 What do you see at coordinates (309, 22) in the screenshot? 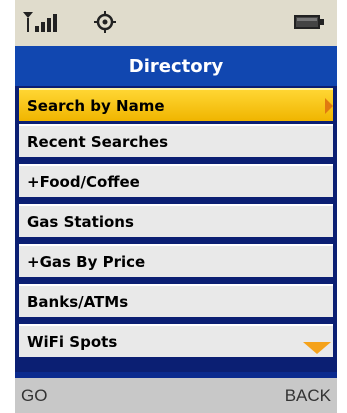
I see `battery-icon` at bounding box center [309, 22].